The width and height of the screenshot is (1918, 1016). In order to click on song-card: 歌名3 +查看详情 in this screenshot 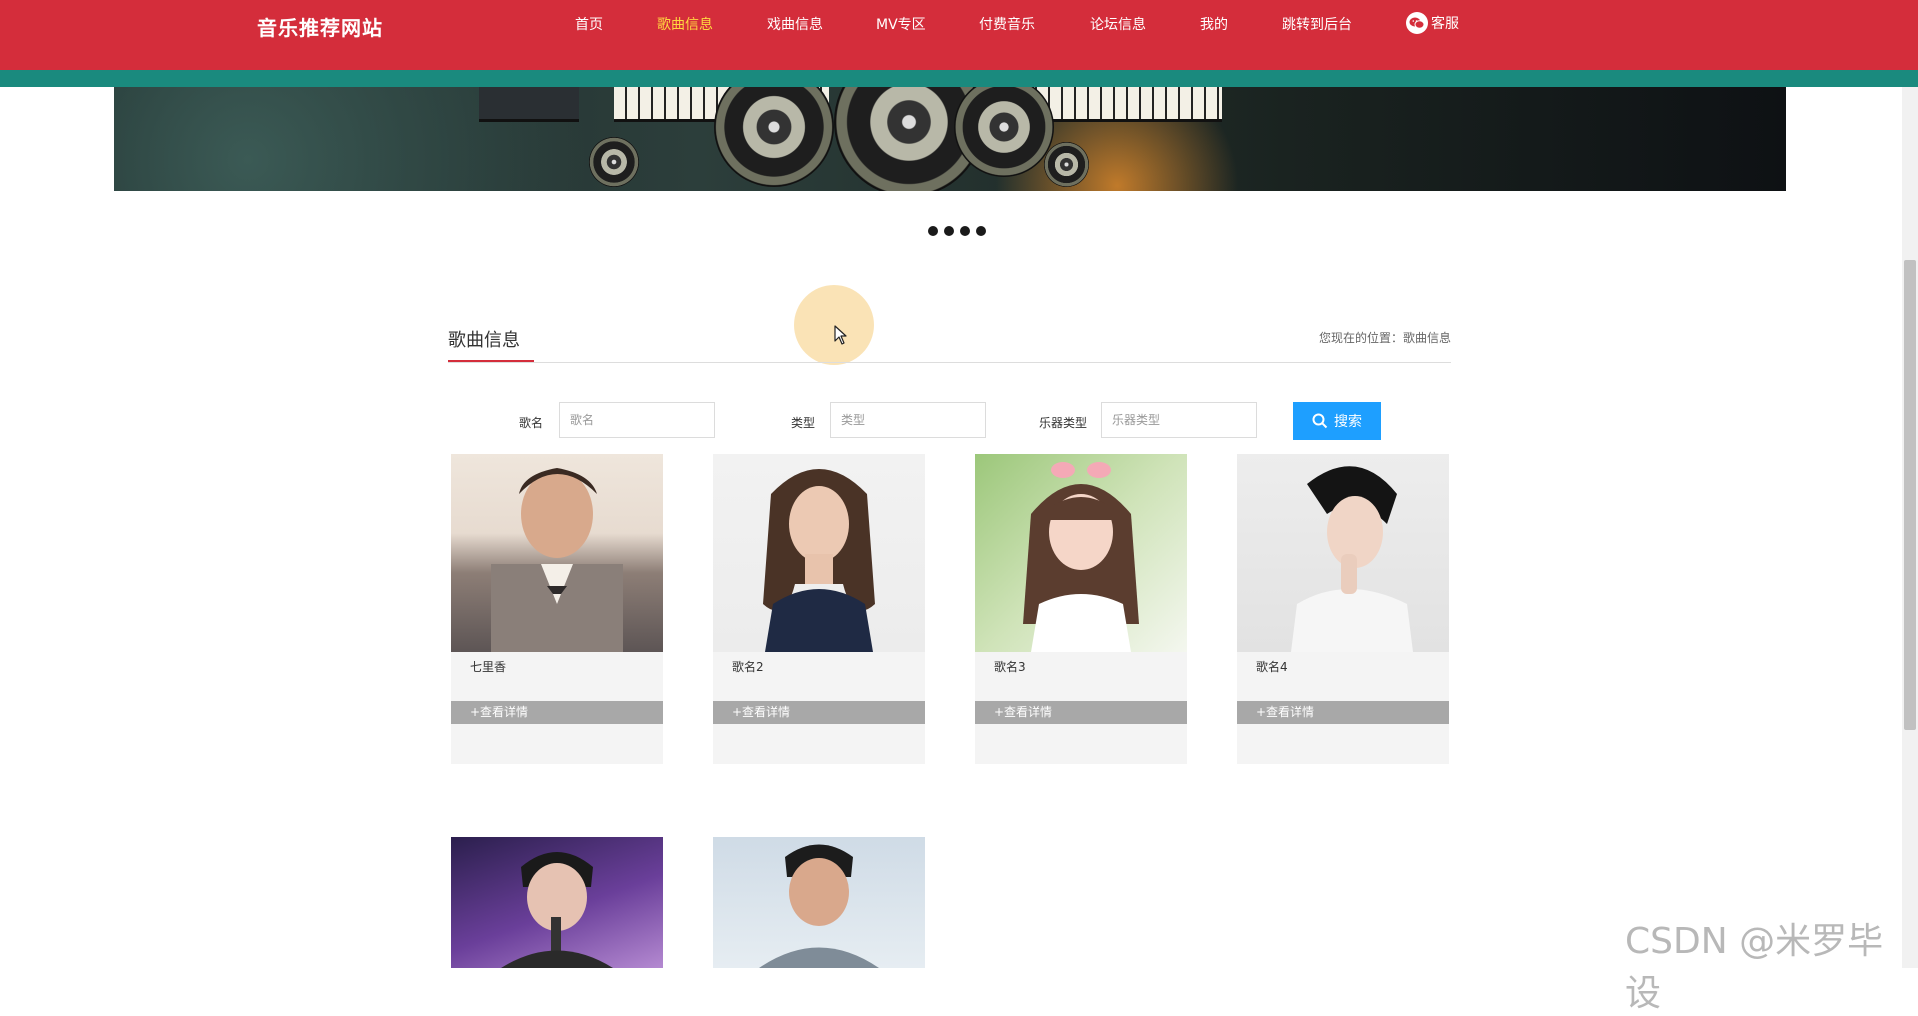, I will do `click(1081, 609)`.